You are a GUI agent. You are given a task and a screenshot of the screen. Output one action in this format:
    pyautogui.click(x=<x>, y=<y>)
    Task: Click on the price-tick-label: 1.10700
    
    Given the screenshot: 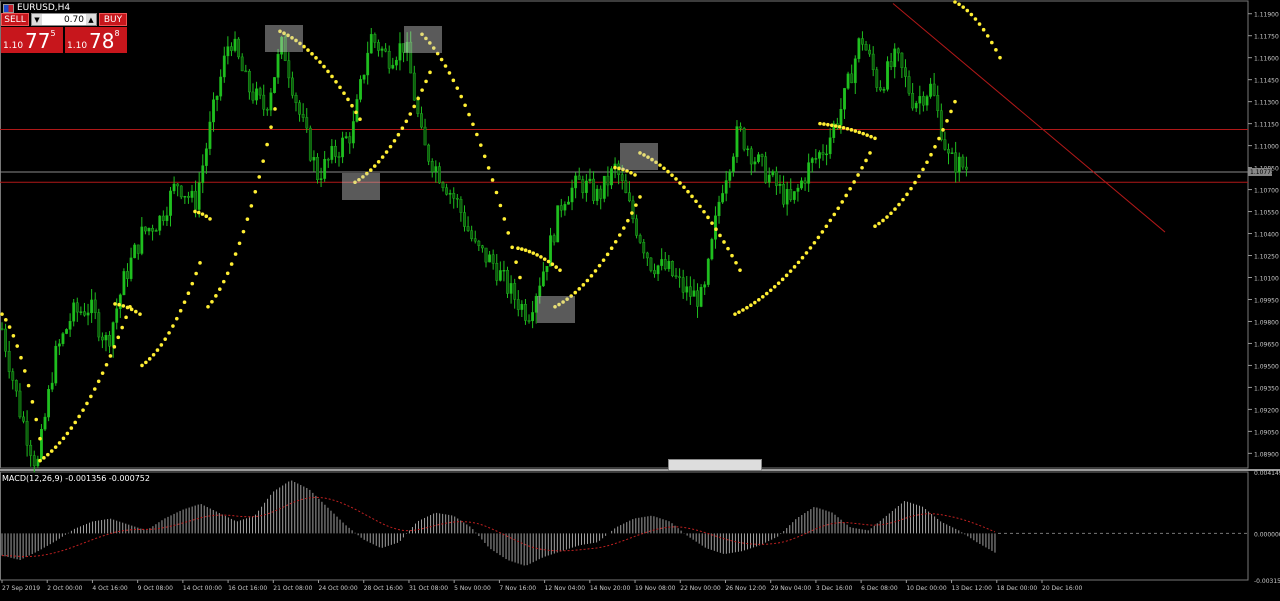 What is the action you would take?
    pyautogui.click(x=1266, y=191)
    